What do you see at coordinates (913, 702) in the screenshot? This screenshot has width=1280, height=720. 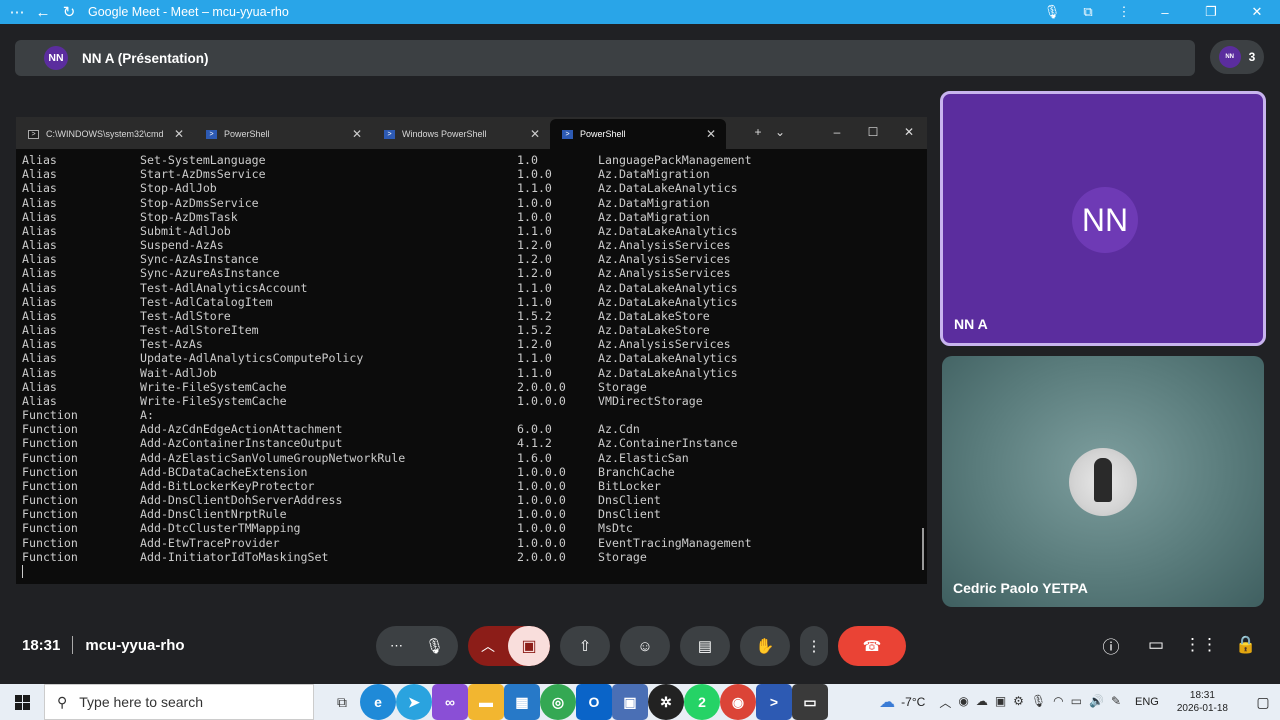 I see `weather-temp: -7°C` at bounding box center [913, 702].